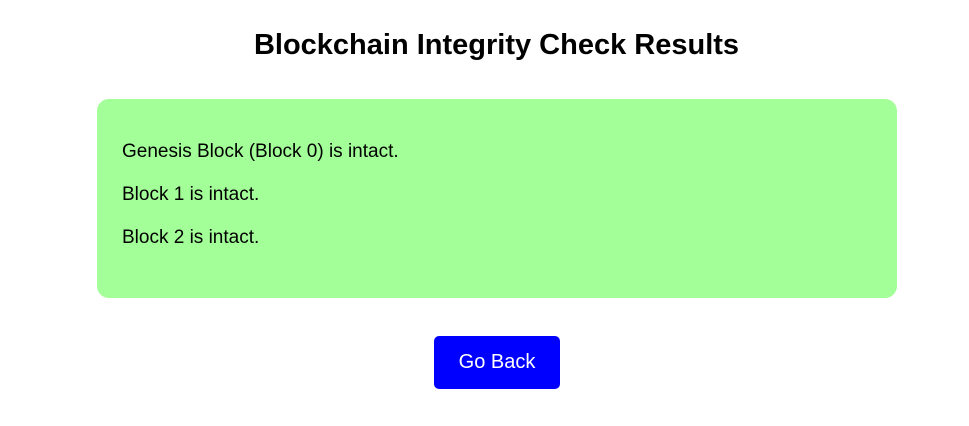  What do you see at coordinates (496, 45) in the screenshot?
I see `page-title: Blockchain Integrity Check Results` at bounding box center [496, 45].